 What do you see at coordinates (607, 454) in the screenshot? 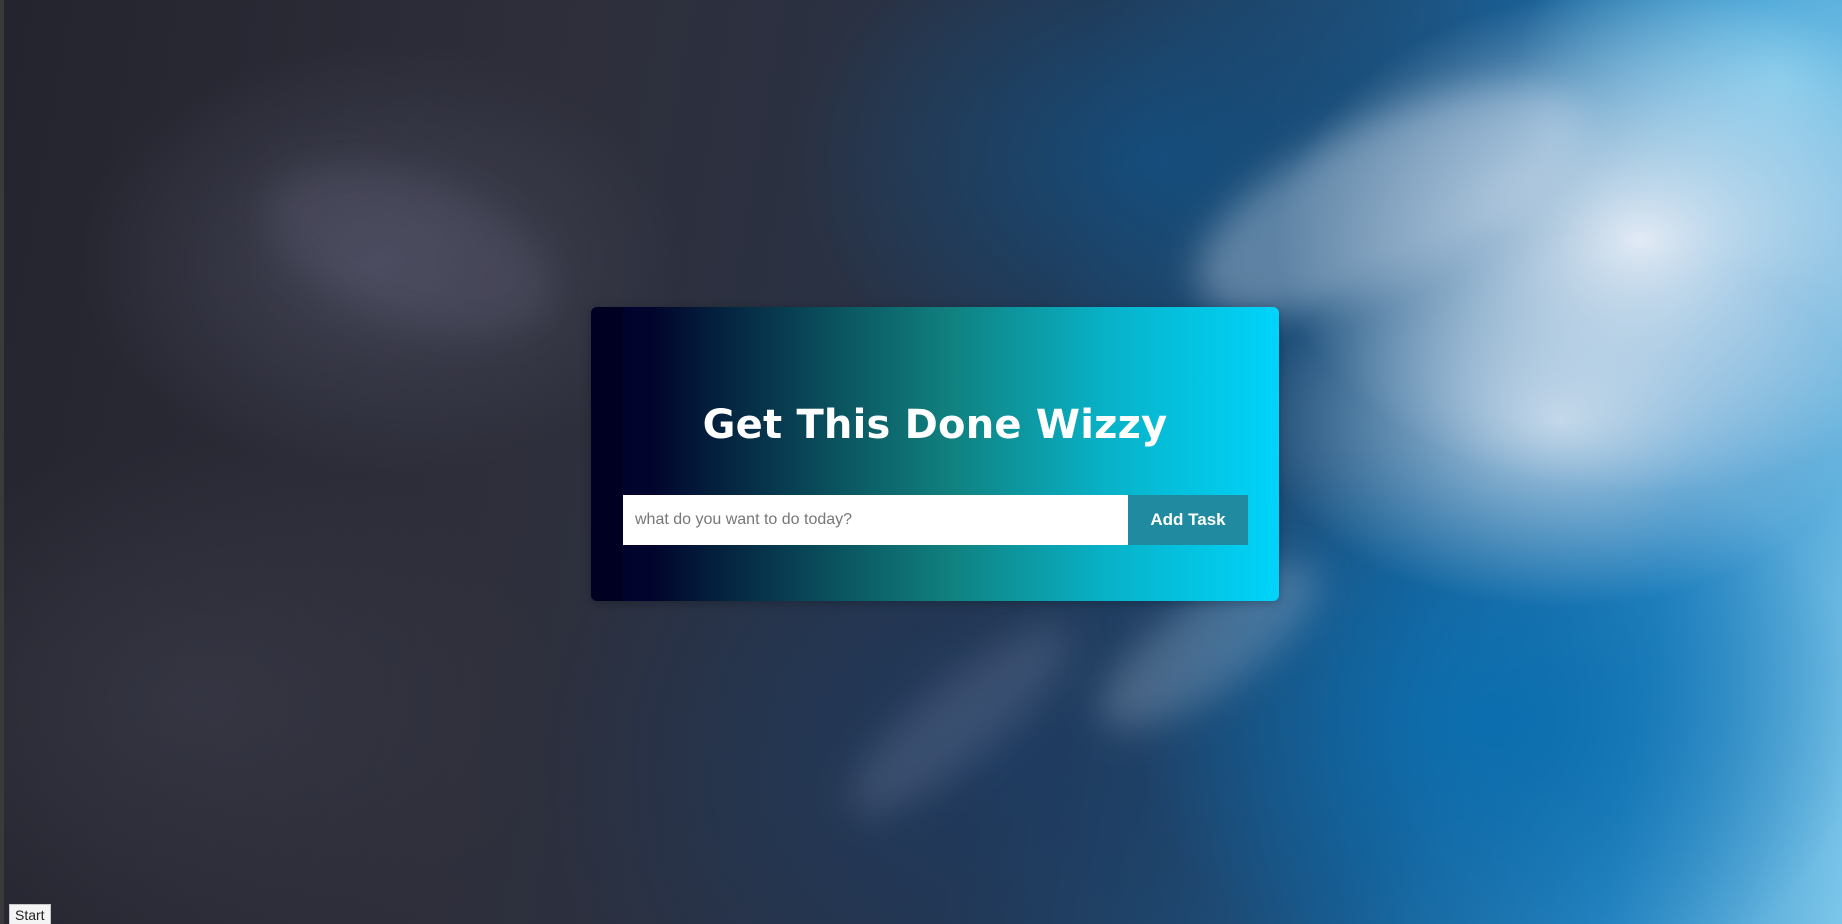
I see `card-left-strip` at bounding box center [607, 454].